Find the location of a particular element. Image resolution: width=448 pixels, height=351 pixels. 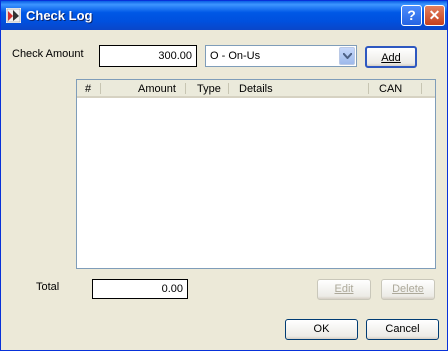

delete-button: Delete is located at coordinates (408, 289).